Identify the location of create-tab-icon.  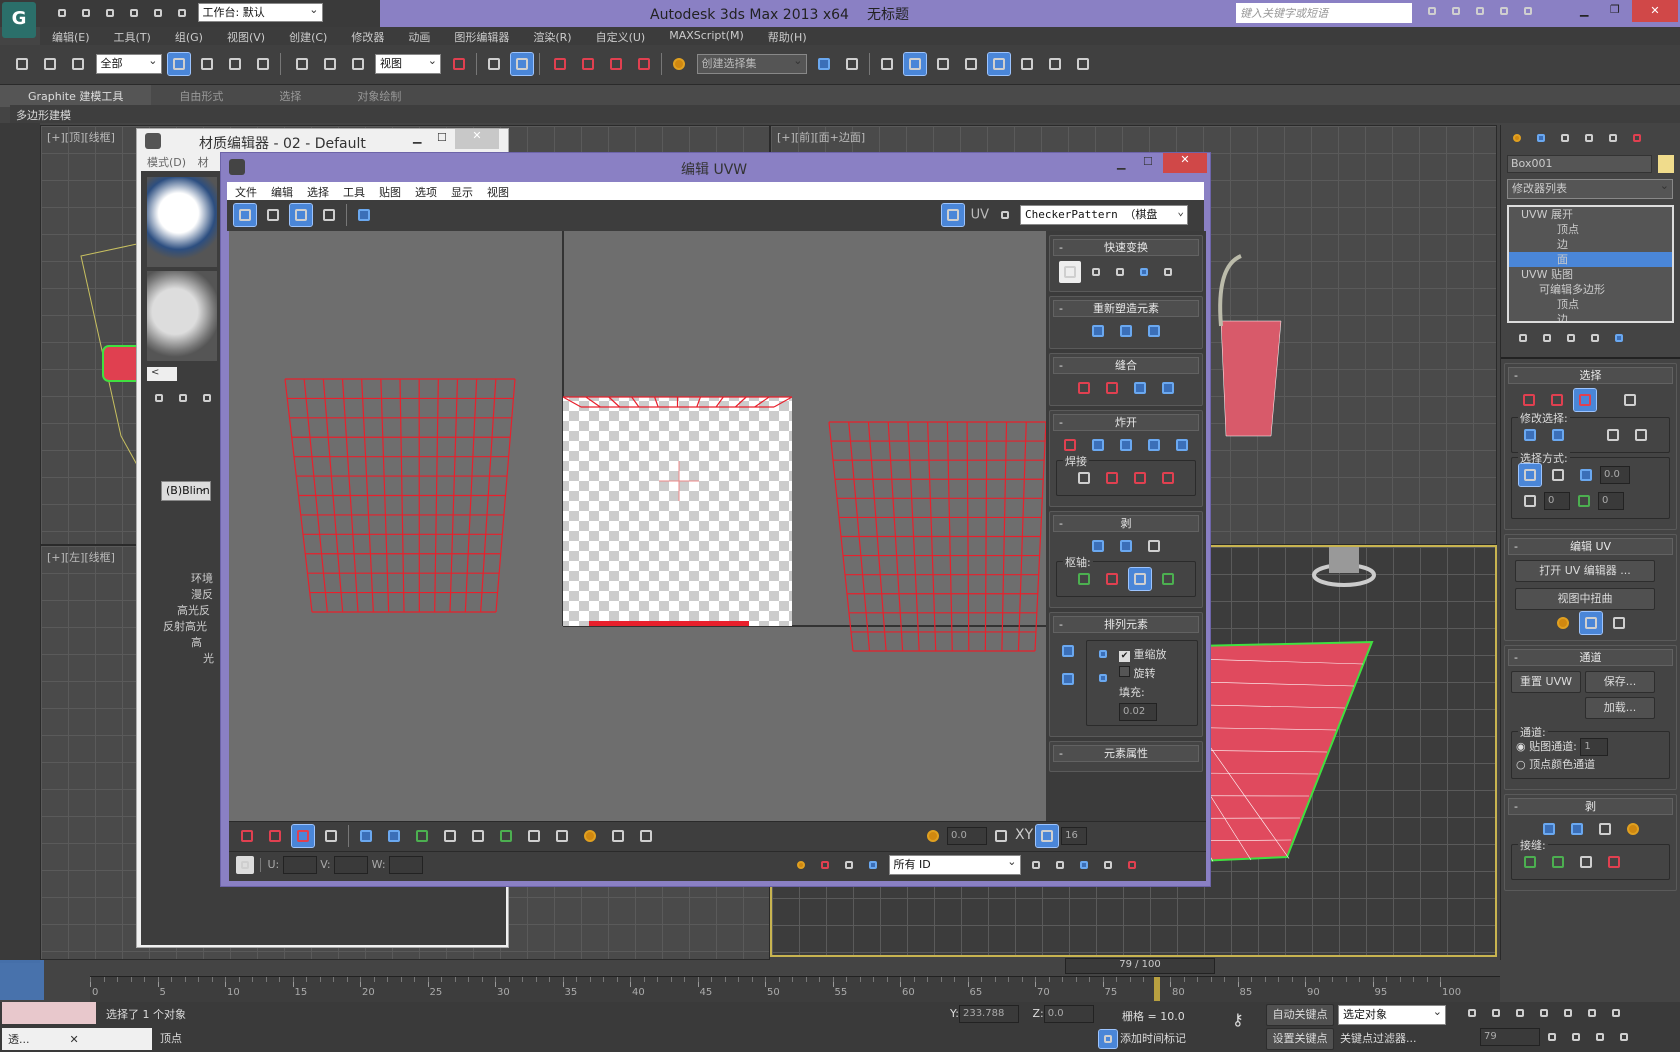
(1517, 138).